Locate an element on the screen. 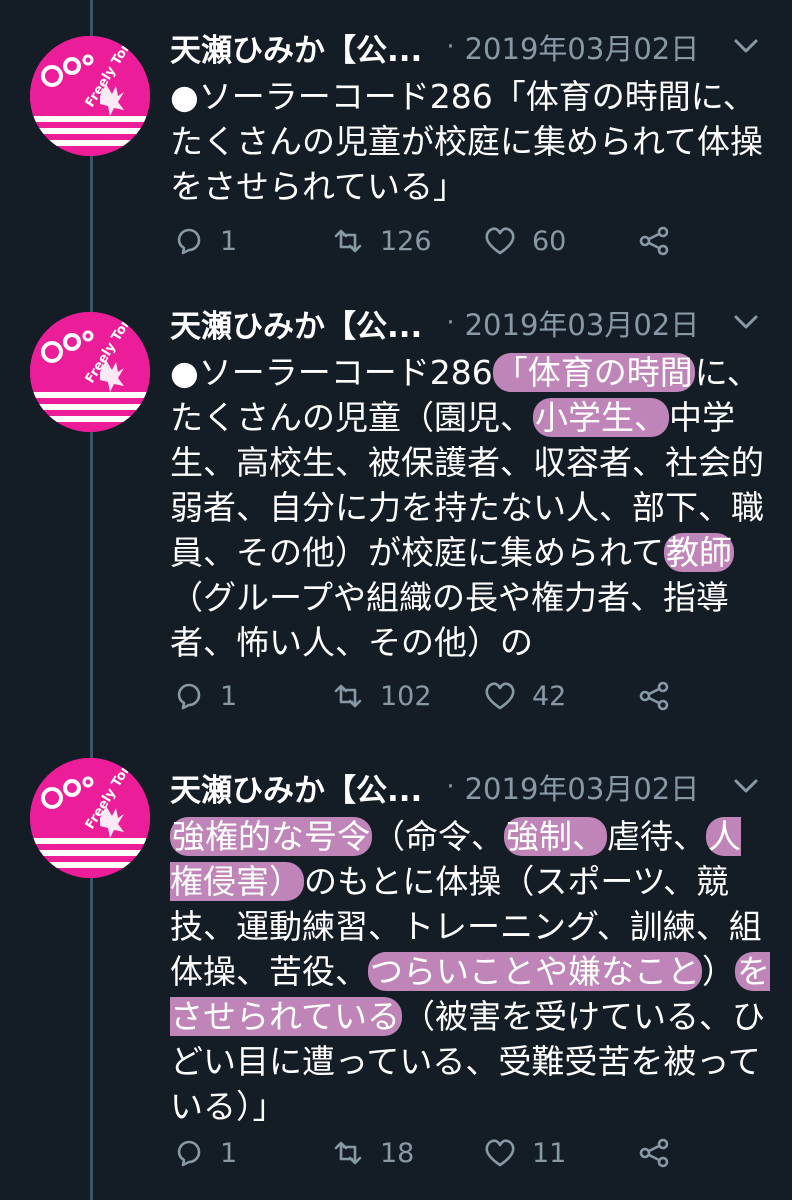 The height and width of the screenshot is (1200, 792). highlighted-text: 強権的な号令 is located at coordinates (271, 836).